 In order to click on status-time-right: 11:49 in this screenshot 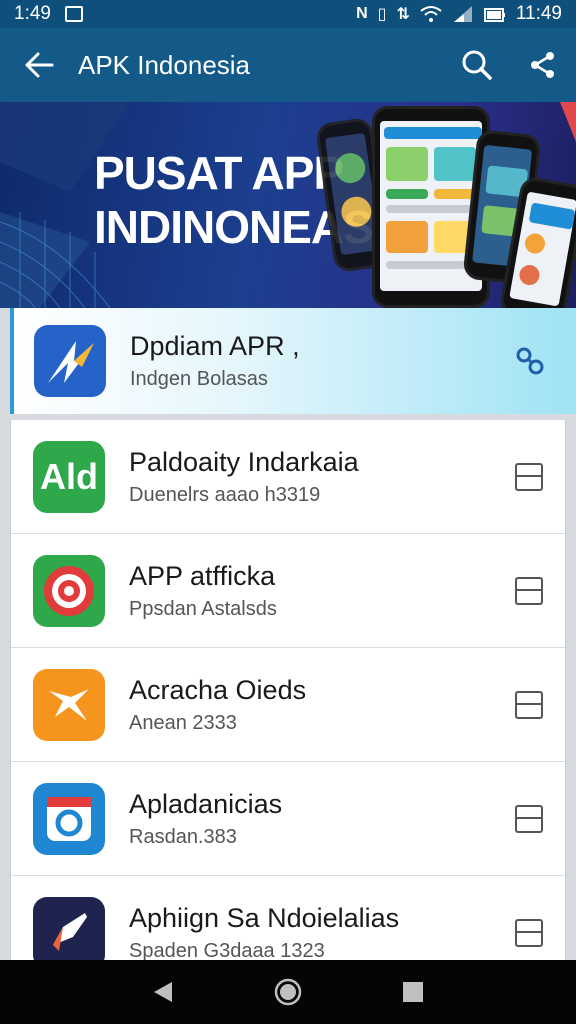, I will do `click(538, 13)`.